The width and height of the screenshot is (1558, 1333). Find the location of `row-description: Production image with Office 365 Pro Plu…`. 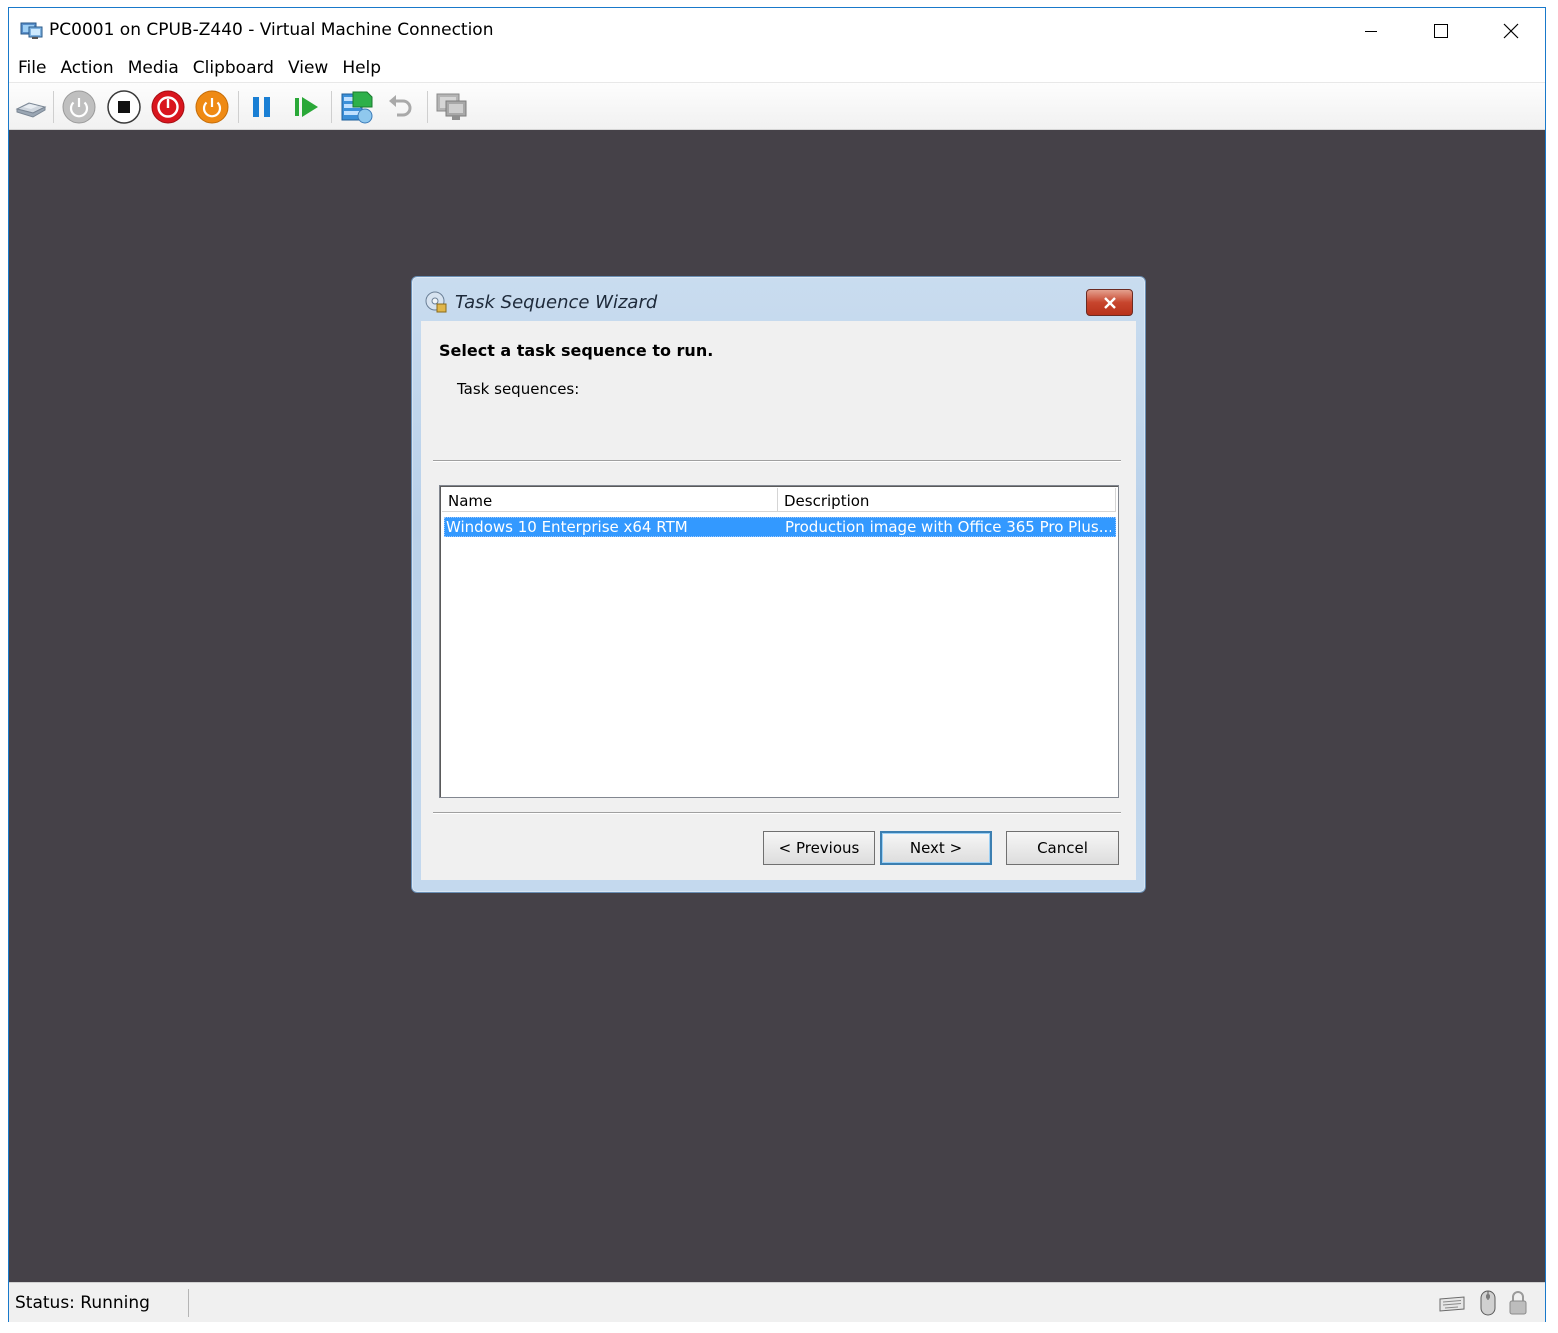

row-description: Production image with Office 365 Pro Plu… is located at coordinates (948, 527).